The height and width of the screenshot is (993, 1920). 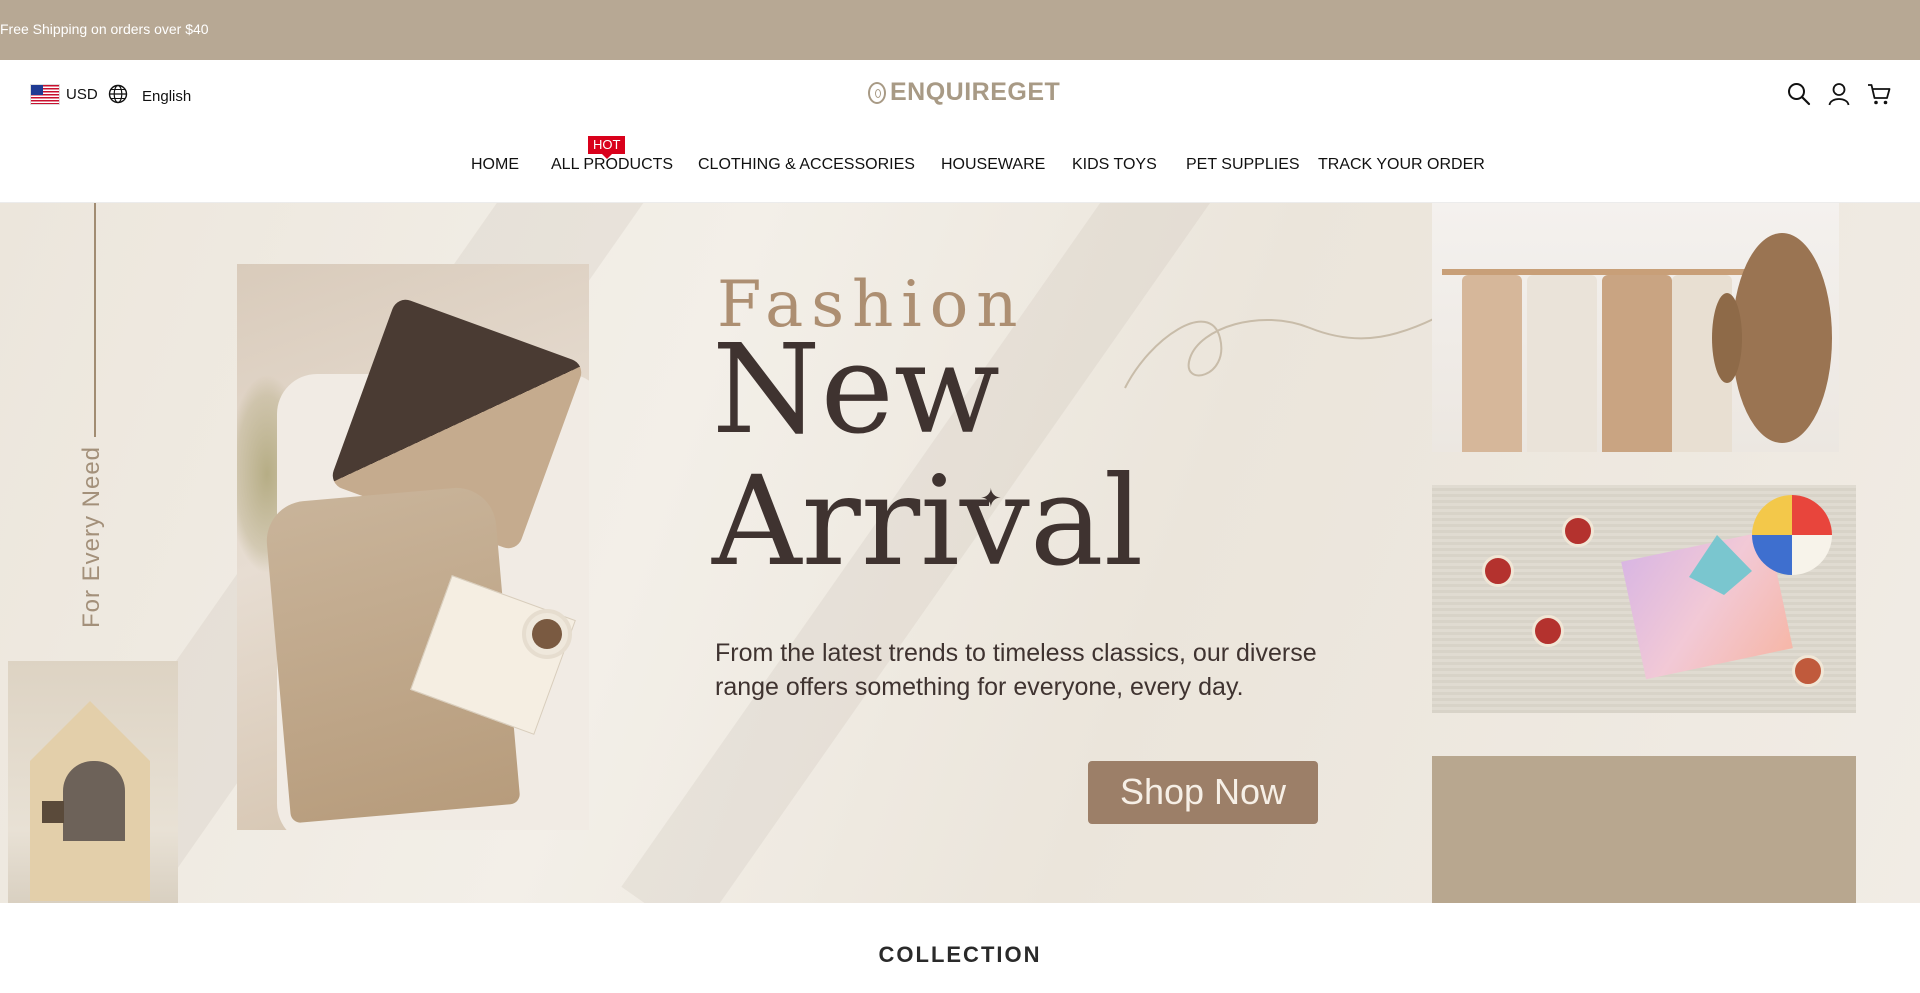 I want to click on beige-panel, so click(x=1644, y=829).